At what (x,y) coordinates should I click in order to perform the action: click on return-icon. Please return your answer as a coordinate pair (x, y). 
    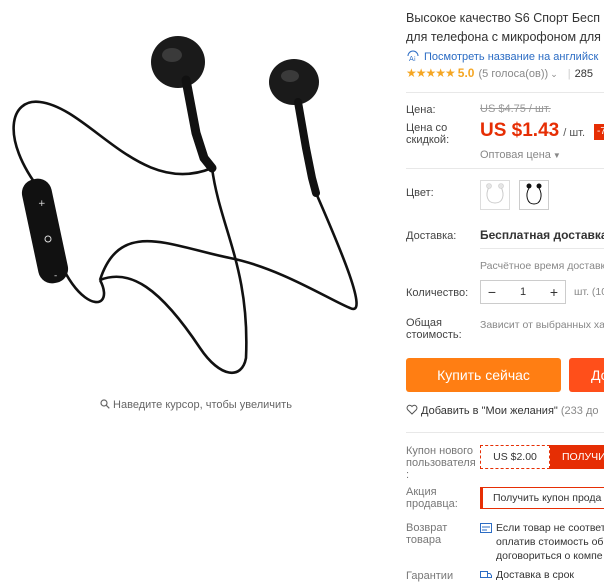
    Looking at the image, I should click on (486, 528).